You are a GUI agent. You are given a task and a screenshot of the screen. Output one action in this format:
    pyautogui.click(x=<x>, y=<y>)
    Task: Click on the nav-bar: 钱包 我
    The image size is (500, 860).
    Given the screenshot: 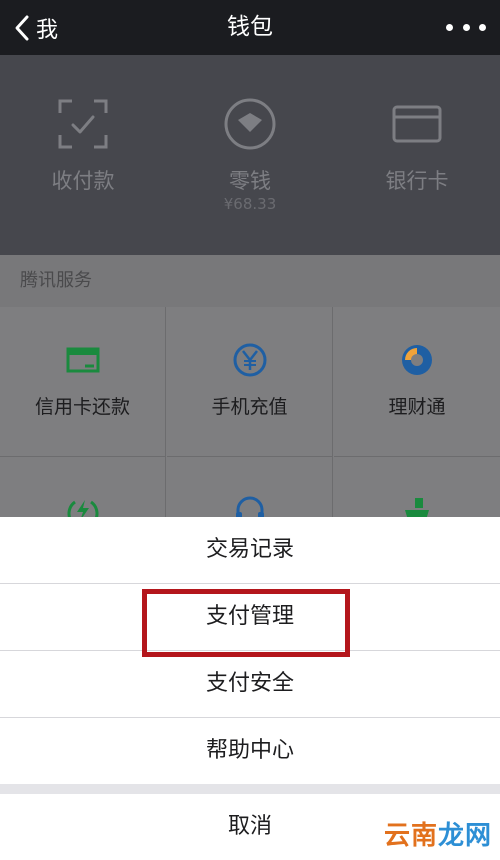 What is the action you would take?
    pyautogui.click(x=250, y=27)
    